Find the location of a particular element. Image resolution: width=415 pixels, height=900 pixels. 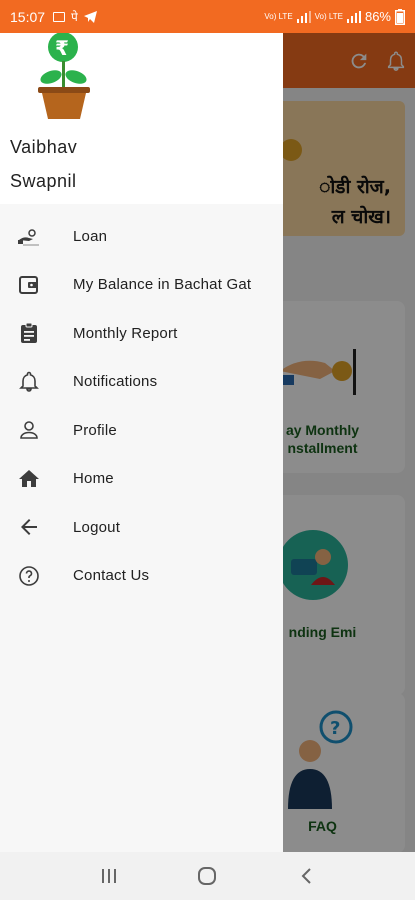

gallery-icon is located at coordinates (59, 16).